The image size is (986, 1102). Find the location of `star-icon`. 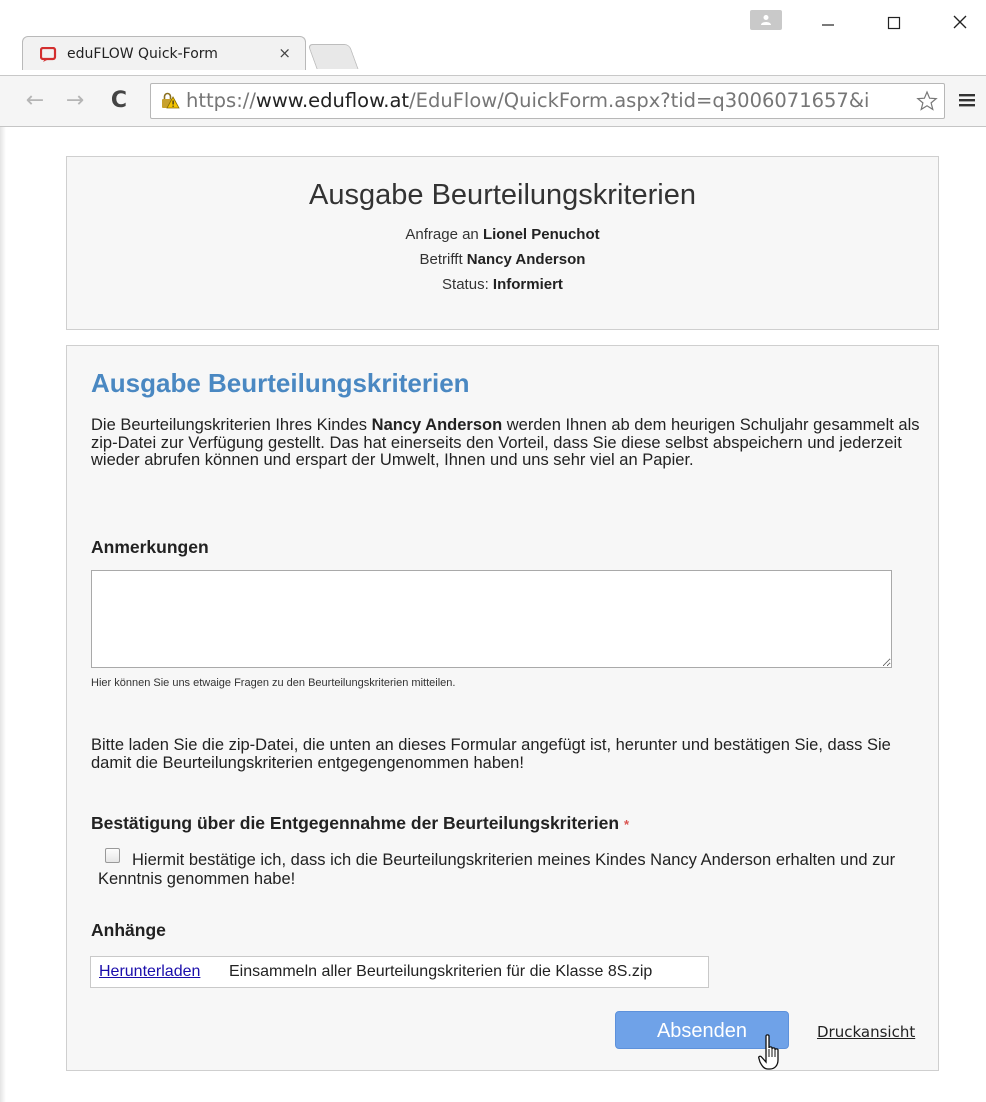

star-icon is located at coordinates (927, 103).